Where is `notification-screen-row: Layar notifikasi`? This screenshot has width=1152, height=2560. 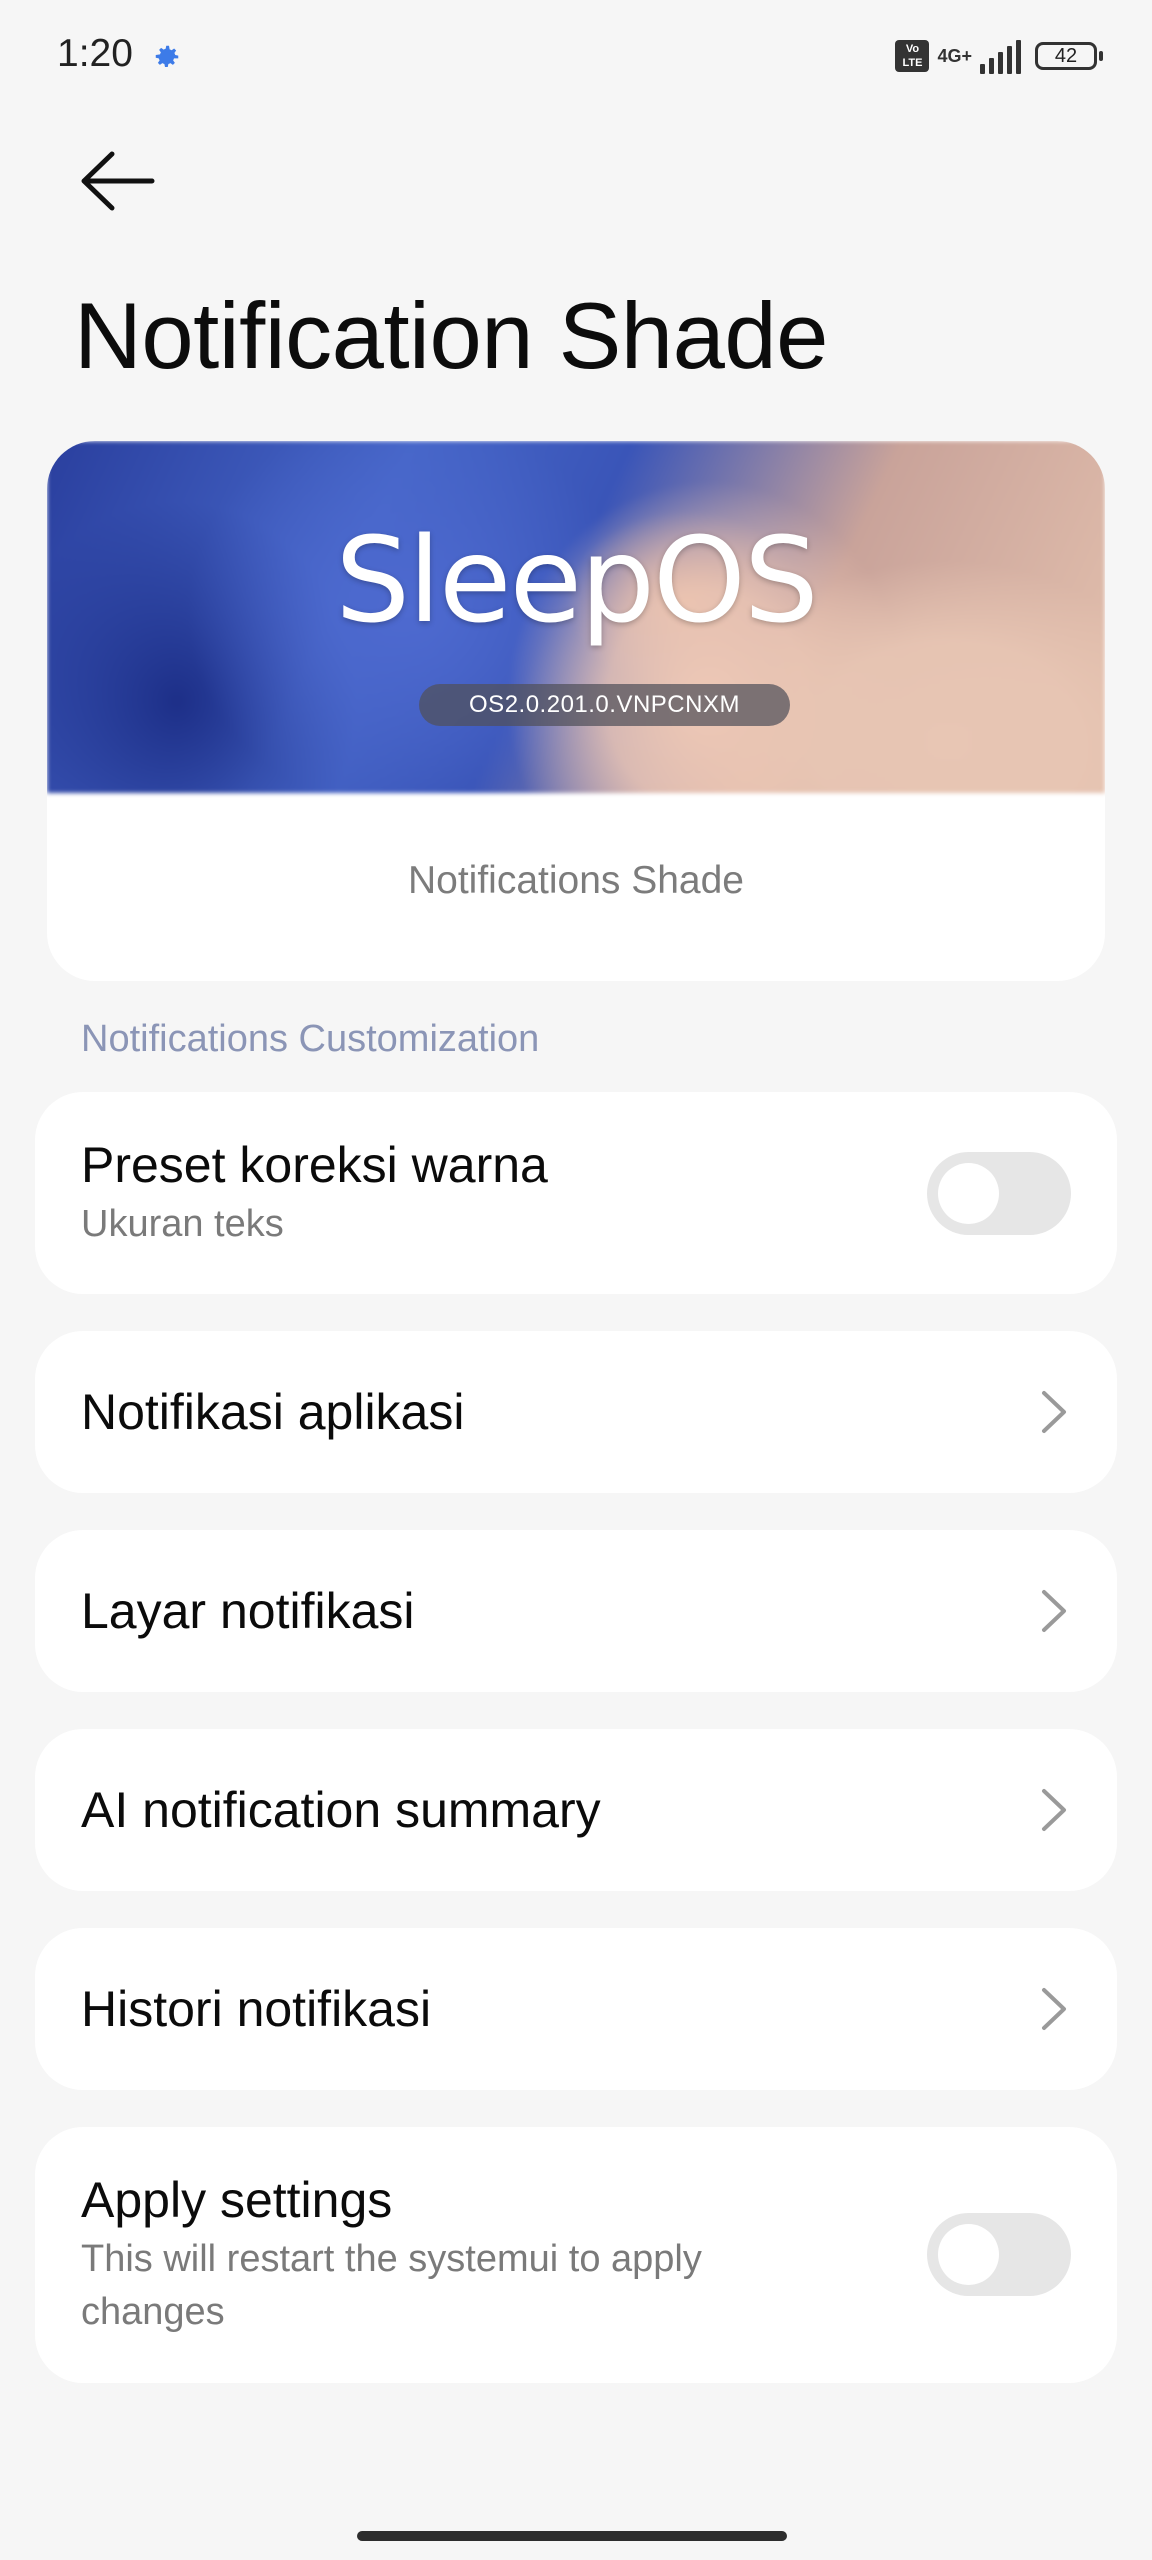
notification-screen-row: Layar notifikasi is located at coordinates (576, 1611).